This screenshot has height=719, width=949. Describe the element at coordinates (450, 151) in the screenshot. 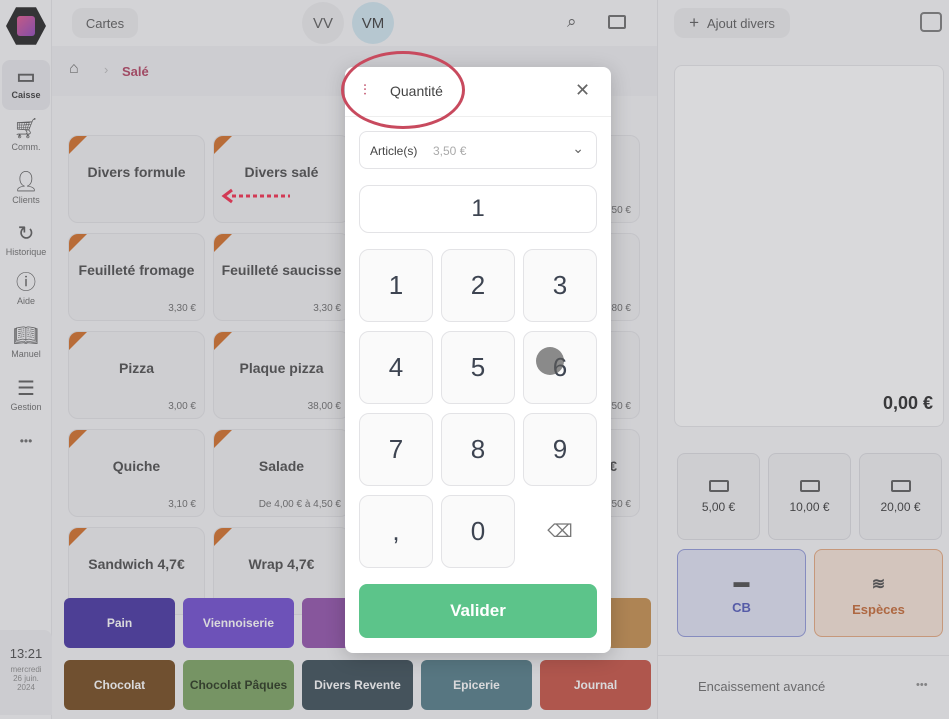

I see `select-price: 3,50 €` at that location.